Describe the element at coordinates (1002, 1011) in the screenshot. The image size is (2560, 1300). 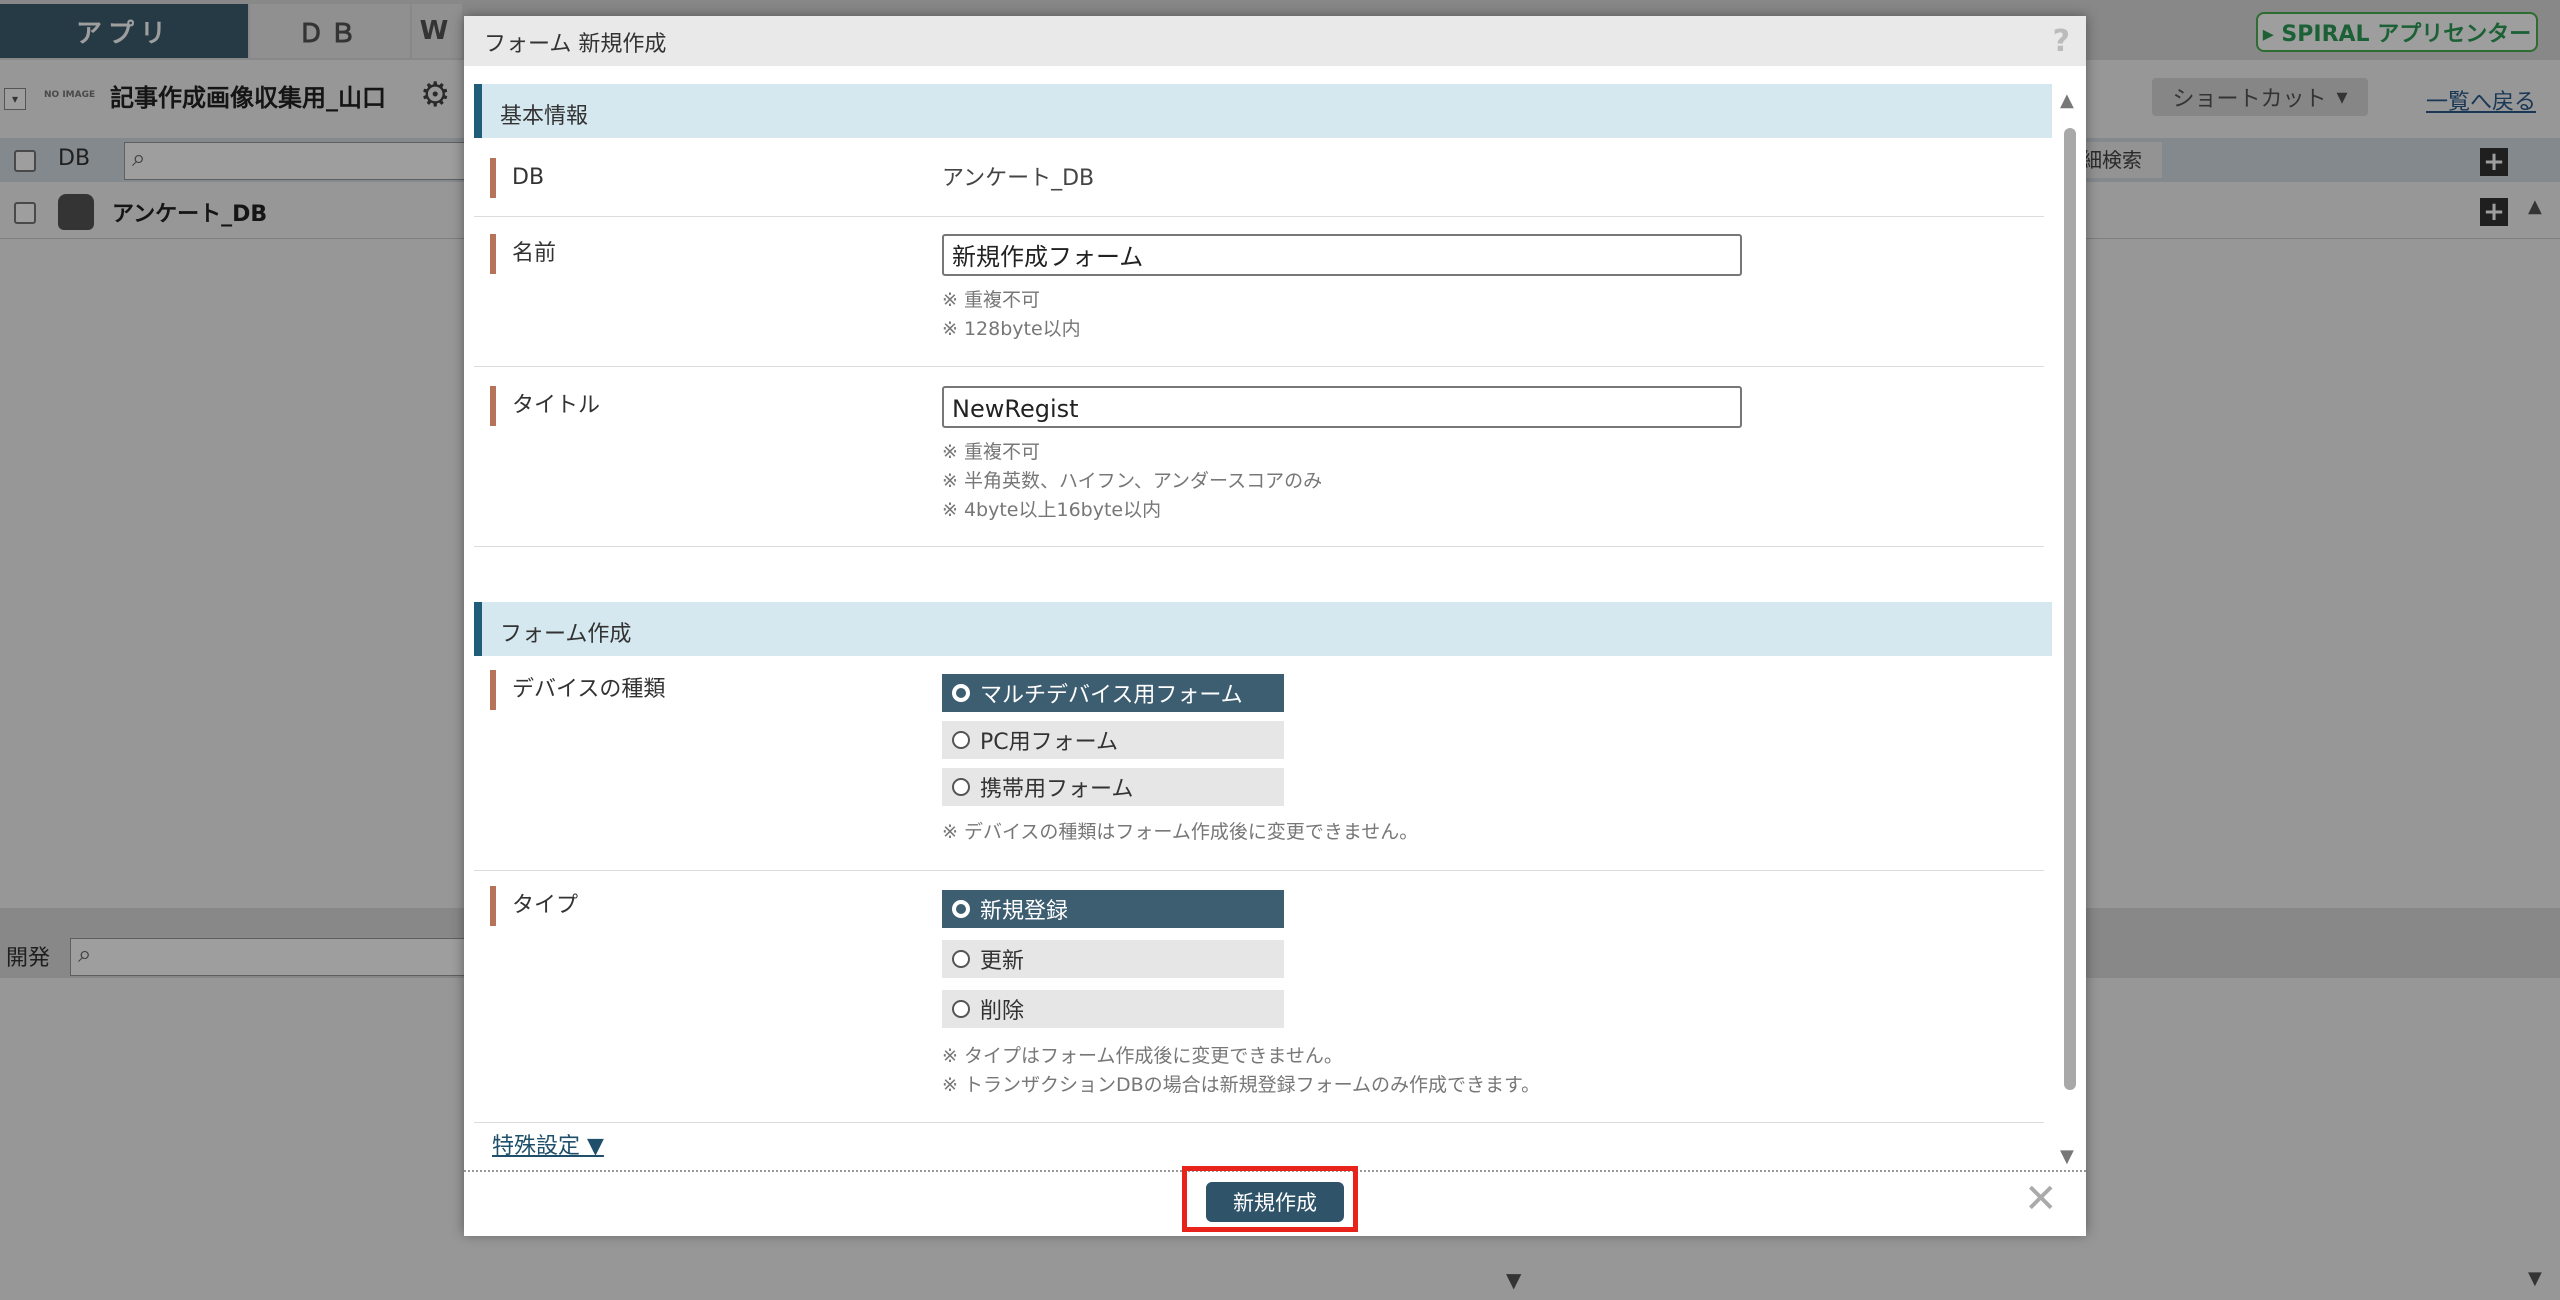
I see `option-label: 削除` at that location.